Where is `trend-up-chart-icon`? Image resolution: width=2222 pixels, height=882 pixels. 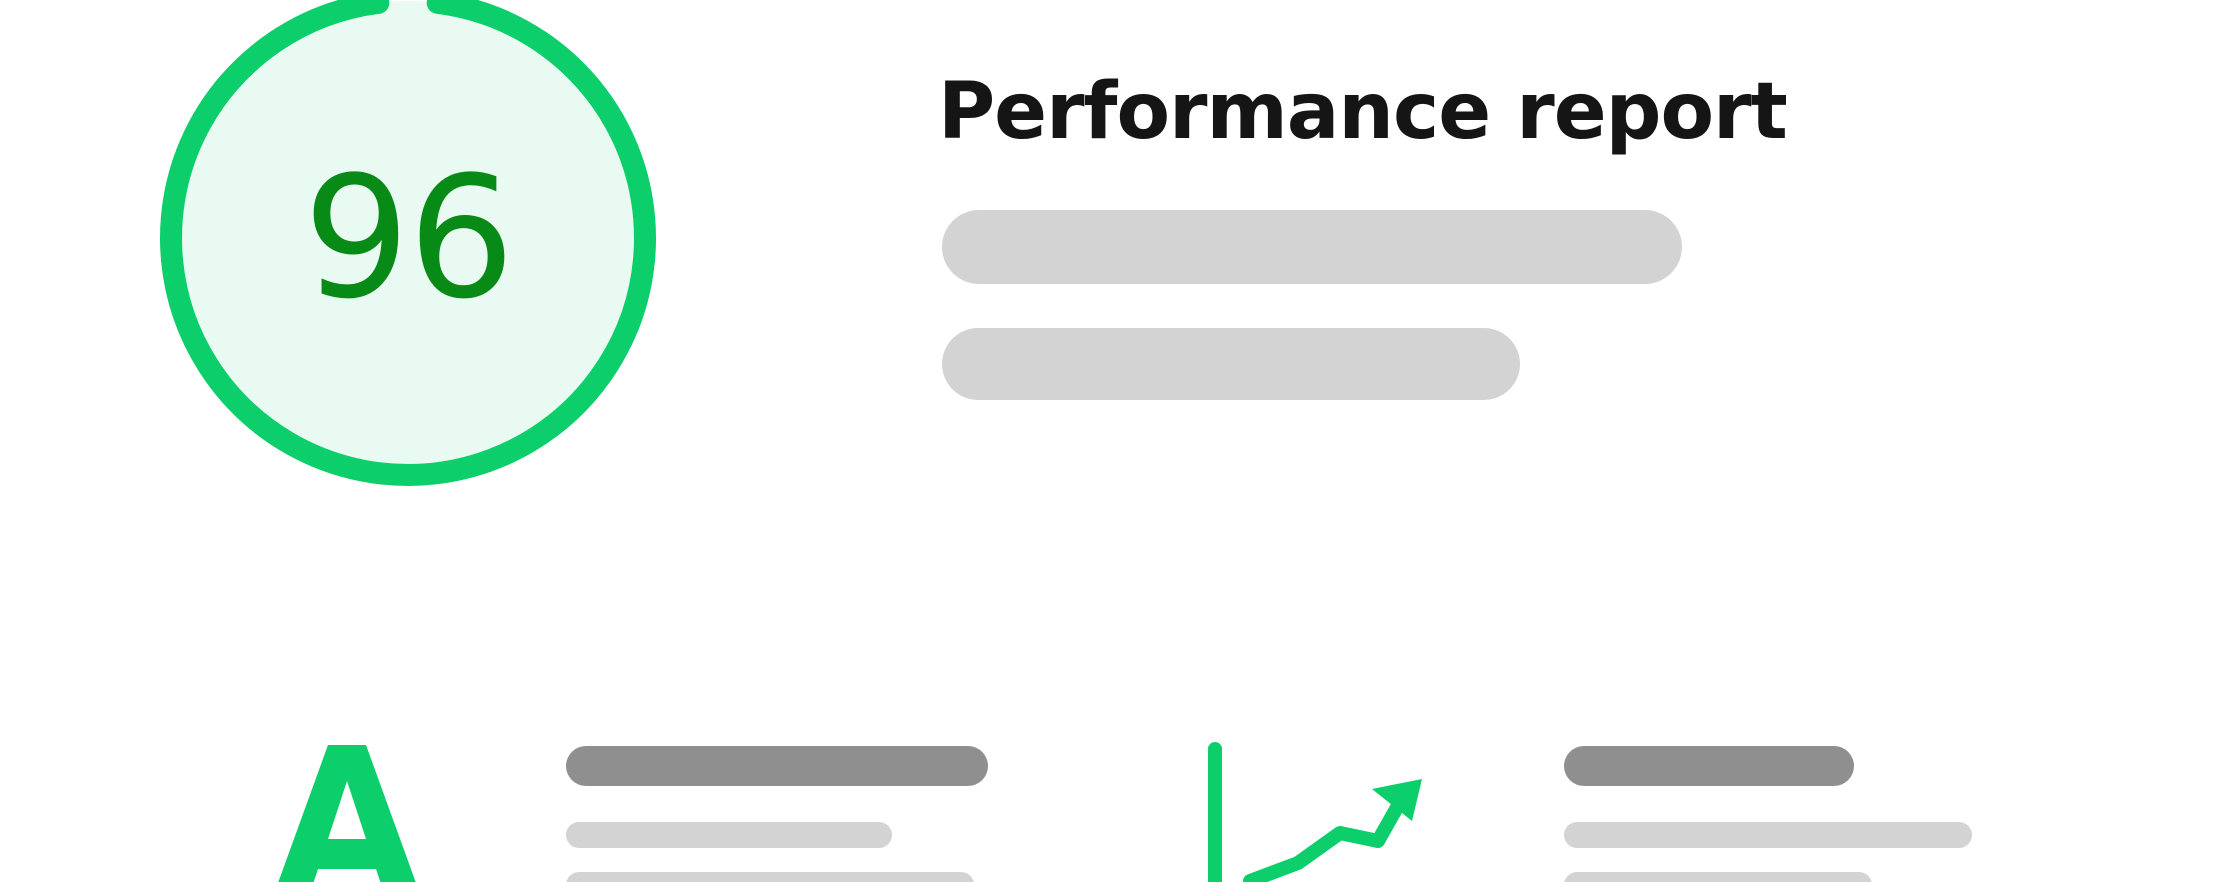
trend-up-chart-icon is located at coordinates (1315, 812).